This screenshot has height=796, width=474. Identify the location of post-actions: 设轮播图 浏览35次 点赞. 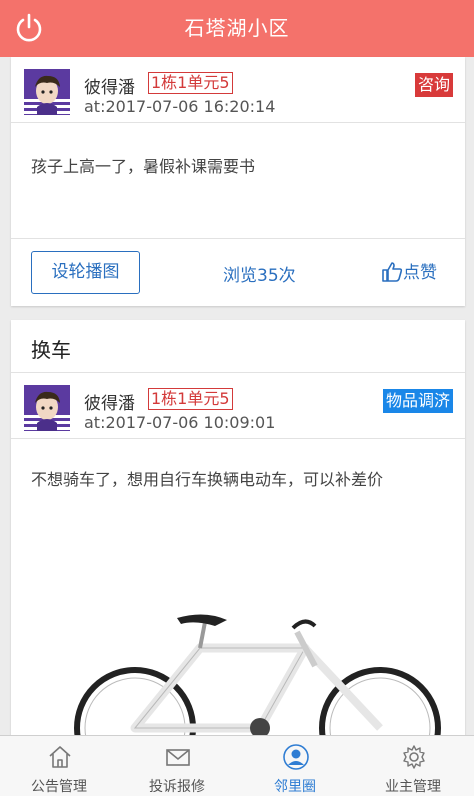
(238, 272).